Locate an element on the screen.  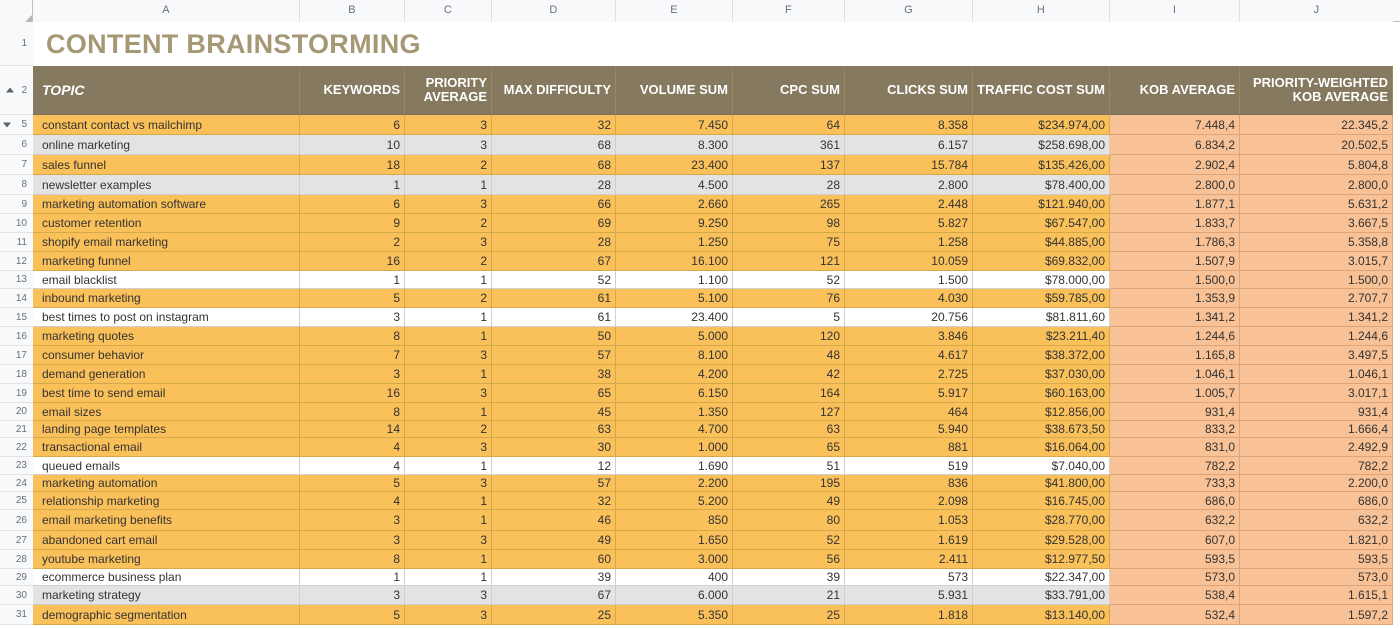
cell-clicks-sum: 5.917 is located at coordinates (909, 393).